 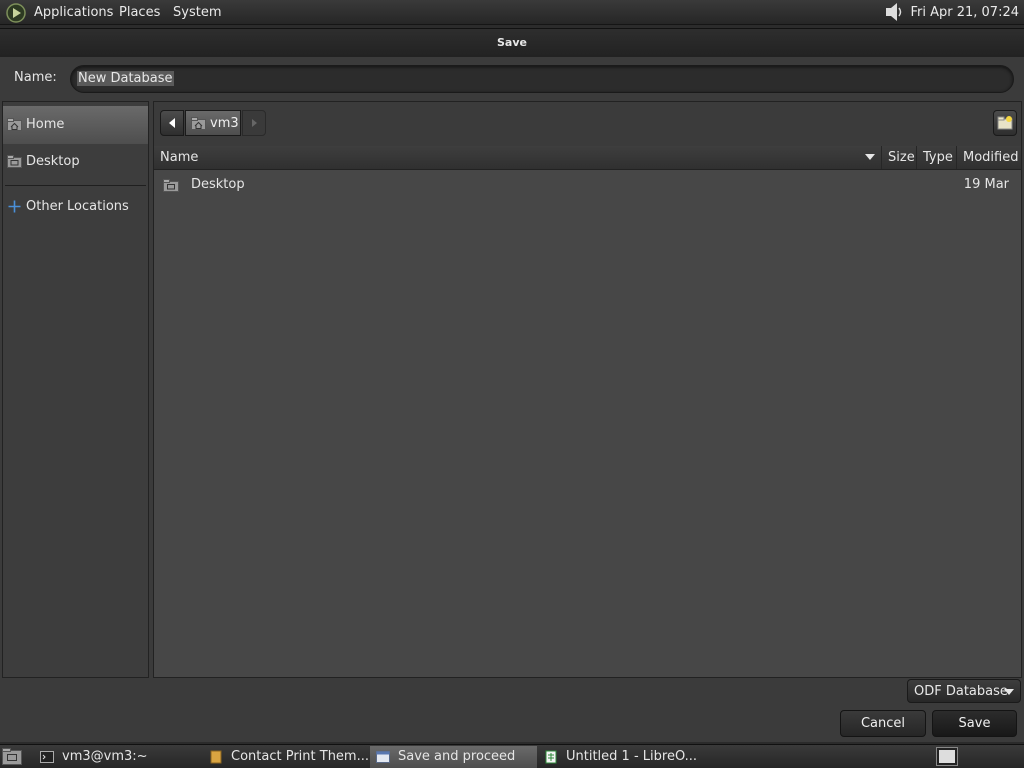 What do you see at coordinates (1009, 692) in the screenshot?
I see `chevron-down-icon` at bounding box center [1009, 692].